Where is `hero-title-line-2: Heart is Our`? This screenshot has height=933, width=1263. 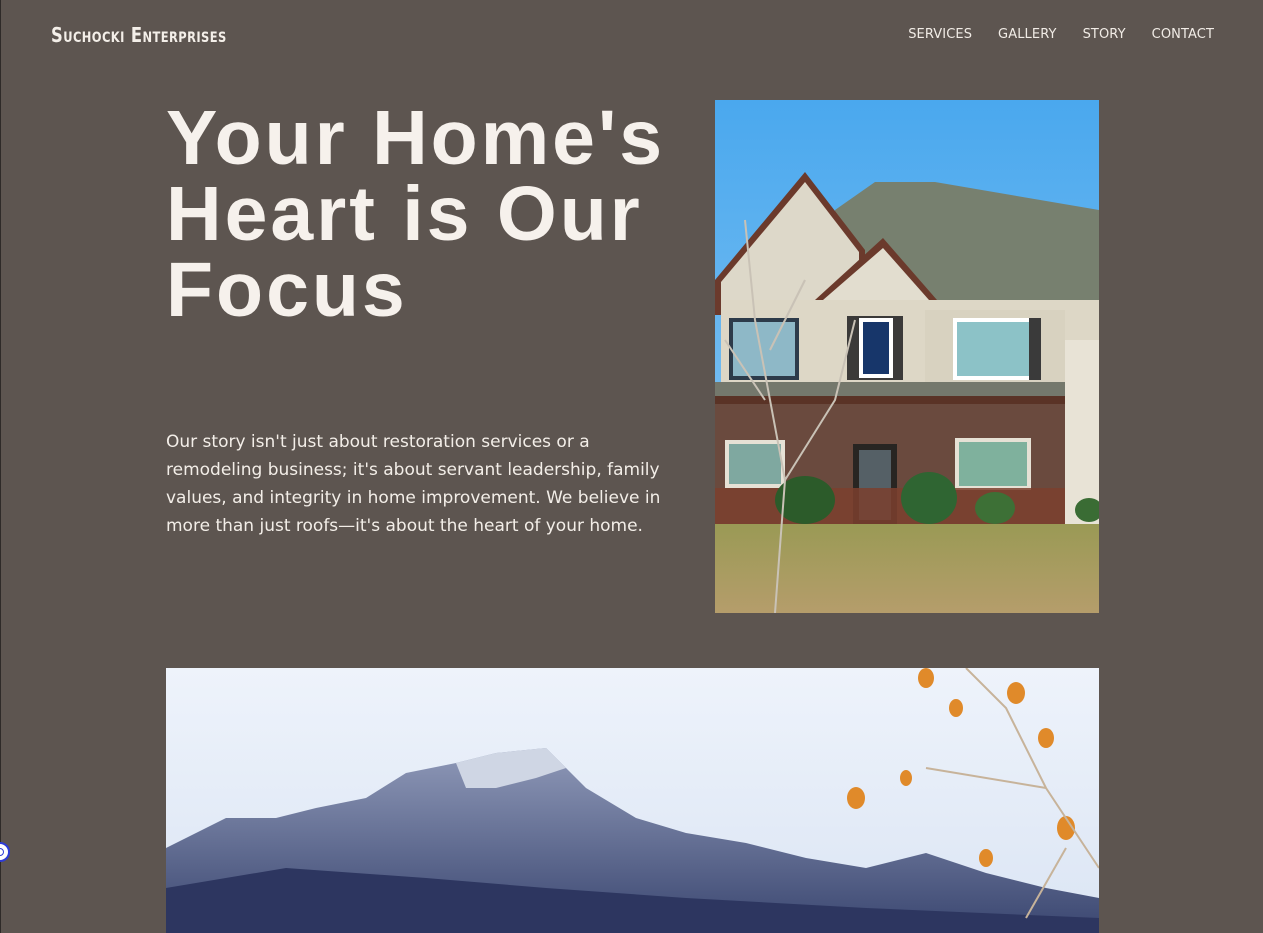
hero-title-line-2: Heart is Our is located at coordinates (404, 214).